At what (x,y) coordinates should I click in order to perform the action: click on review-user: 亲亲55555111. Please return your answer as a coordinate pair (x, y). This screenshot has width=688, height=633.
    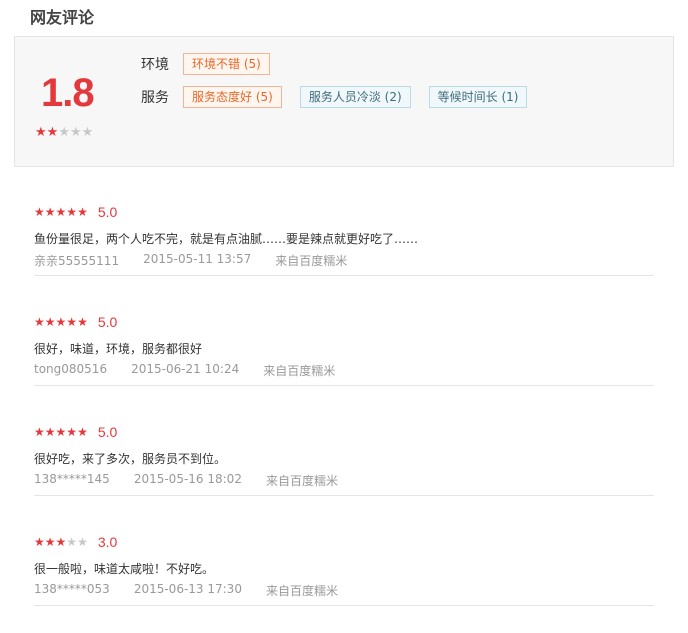
    Looking at the image, I should click on (77, 261).